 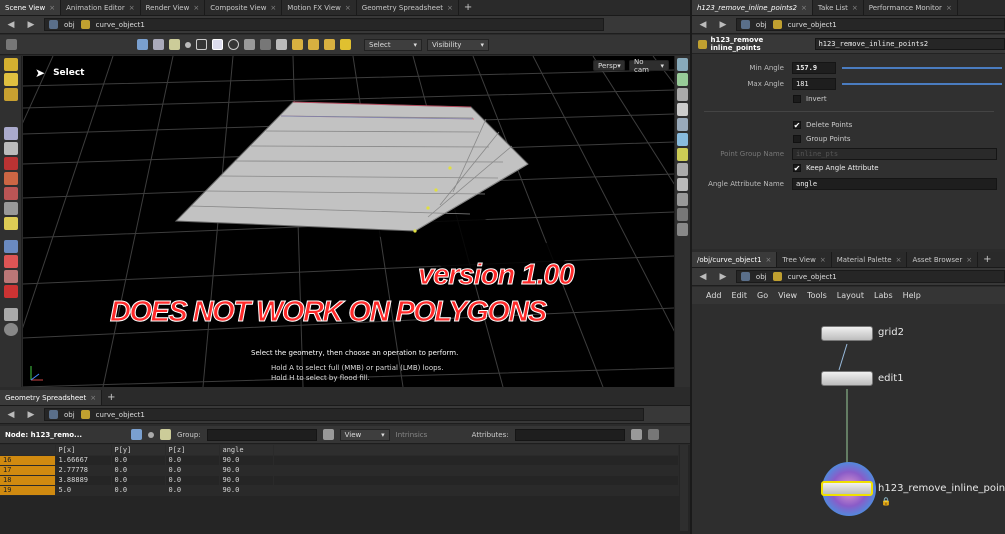 I want to click on shading-icon, so click(x=682, y=94).